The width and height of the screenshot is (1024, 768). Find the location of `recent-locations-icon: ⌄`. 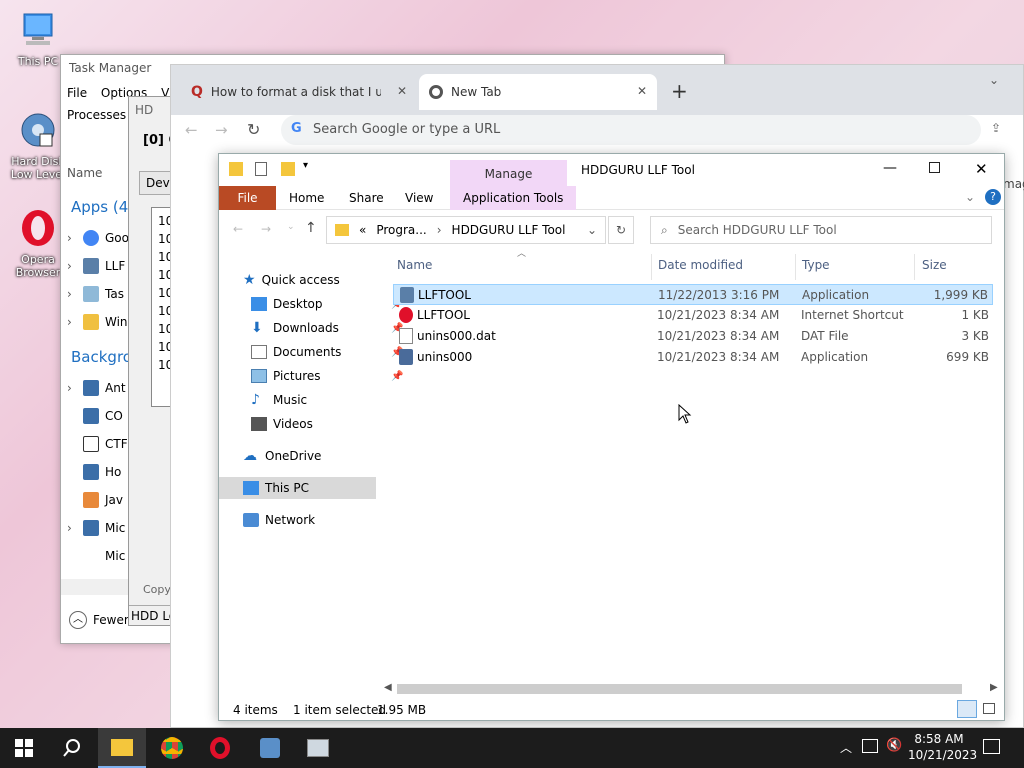

recent-locations-icon: ⌄ is located at coordinates (291, 227).